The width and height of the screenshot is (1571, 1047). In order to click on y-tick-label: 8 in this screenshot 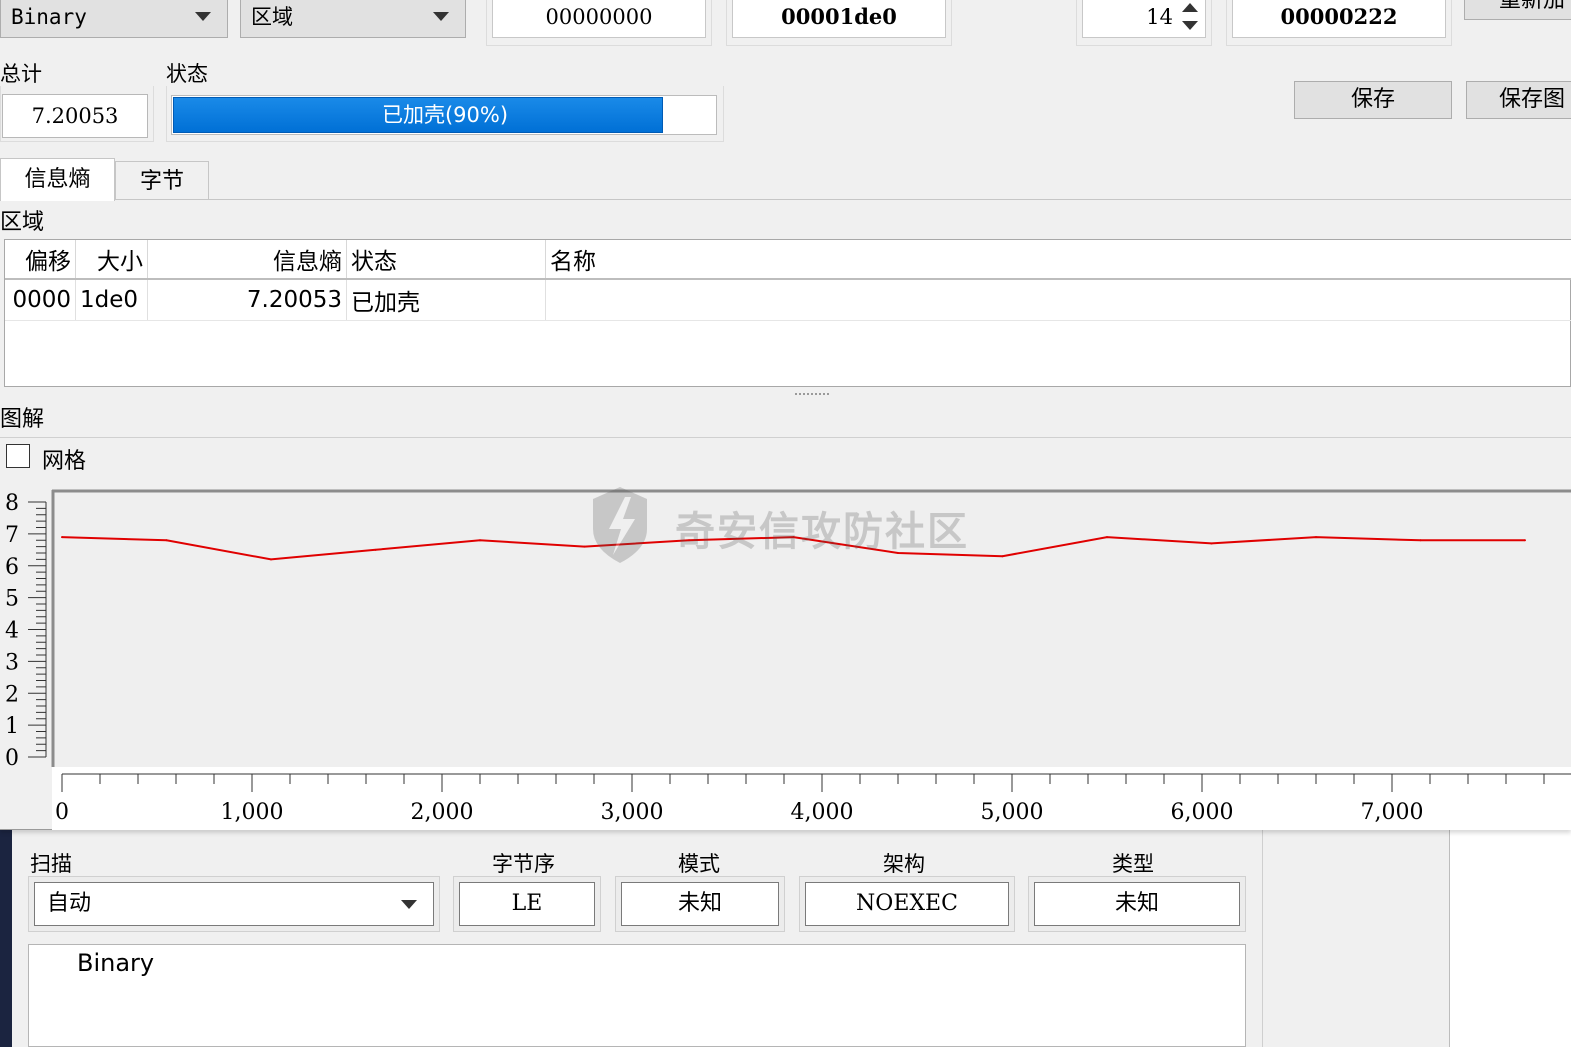, I will do `click(12, 503)`.